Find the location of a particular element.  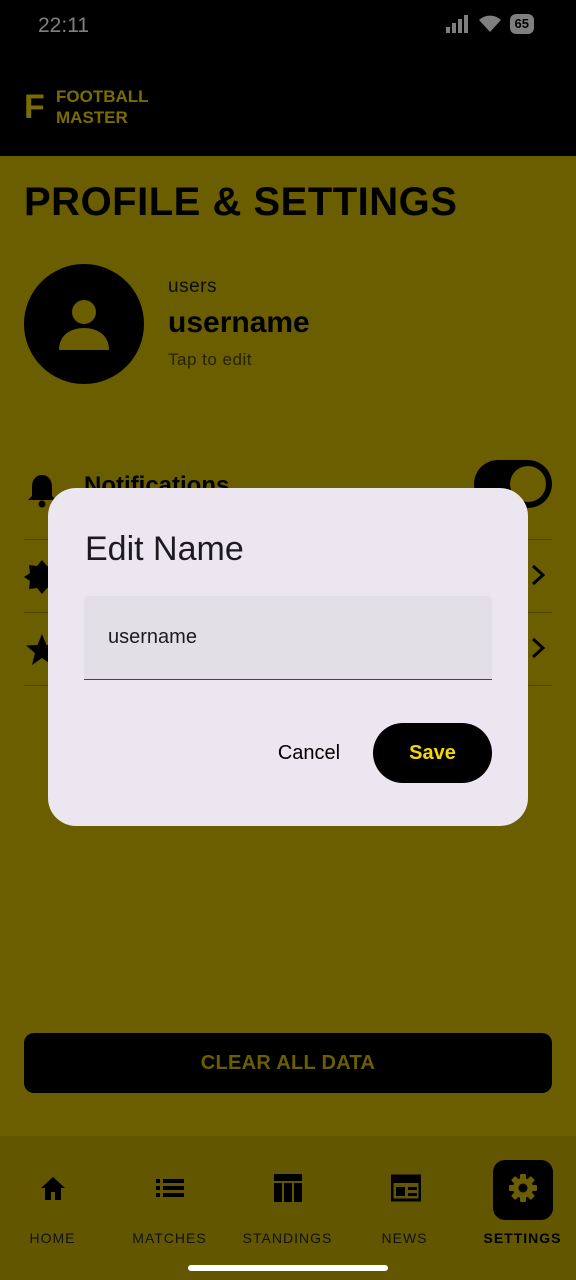

home-indicator is located at coordinates (288, 1268).